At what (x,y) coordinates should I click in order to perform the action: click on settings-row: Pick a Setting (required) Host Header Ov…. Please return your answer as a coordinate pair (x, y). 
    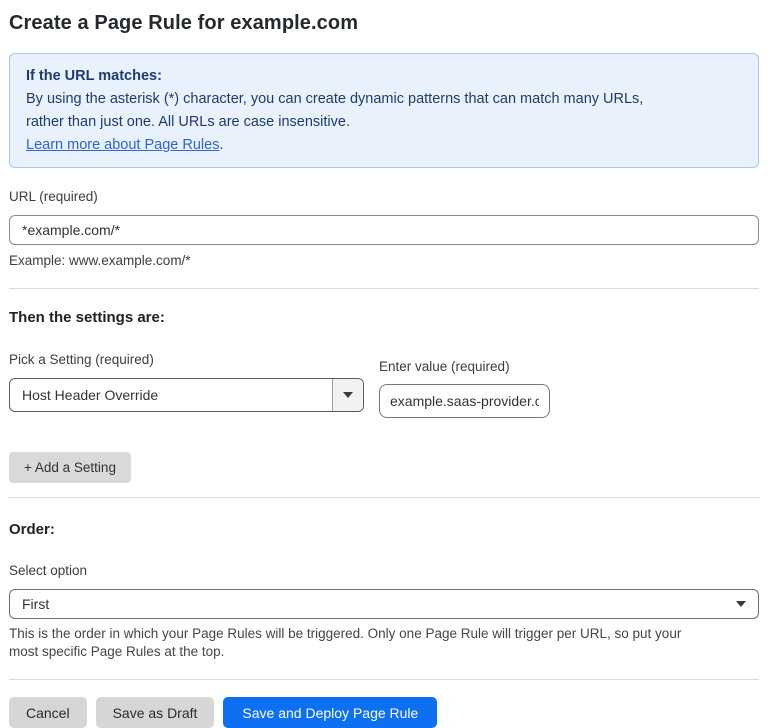
    Looking at the image, I should click on (384, 384).